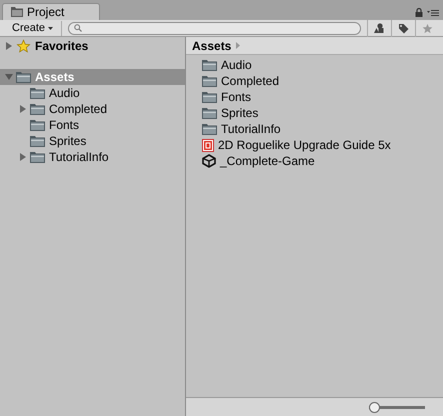 This screenshot has width=443, height=416. What do you see at coordinates (236, 65) in the screenshot?
I see `file-item: Audio` at bounding box center [236, 65].